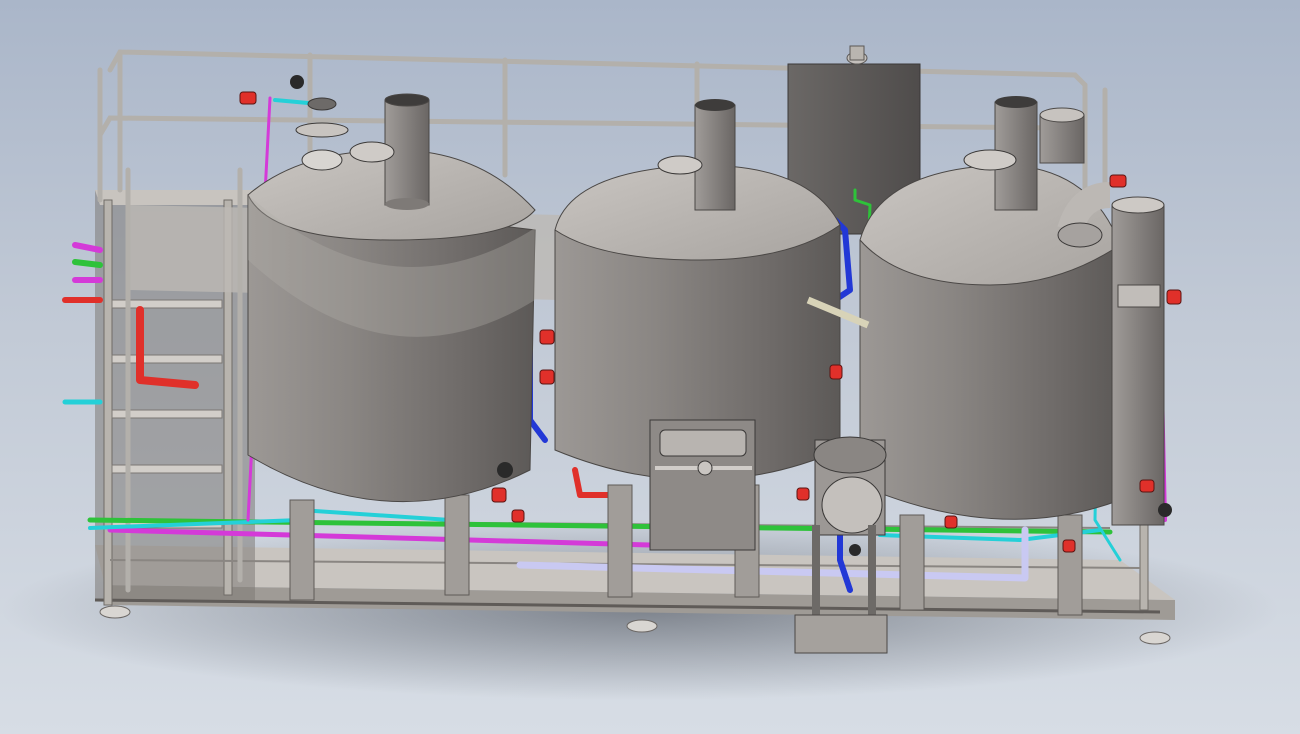 Image resolution: width=1300 pixels, height=734 pixels. Describe the element at coordinates (1062, 135) in the screenshot. I see `hopper` at that location.